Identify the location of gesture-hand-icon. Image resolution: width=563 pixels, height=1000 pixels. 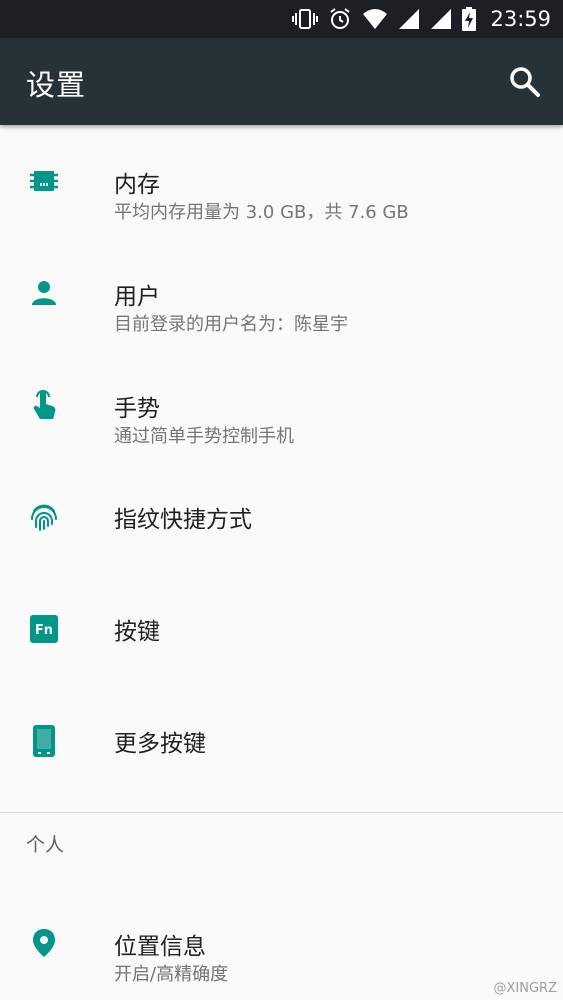
(44, 404).